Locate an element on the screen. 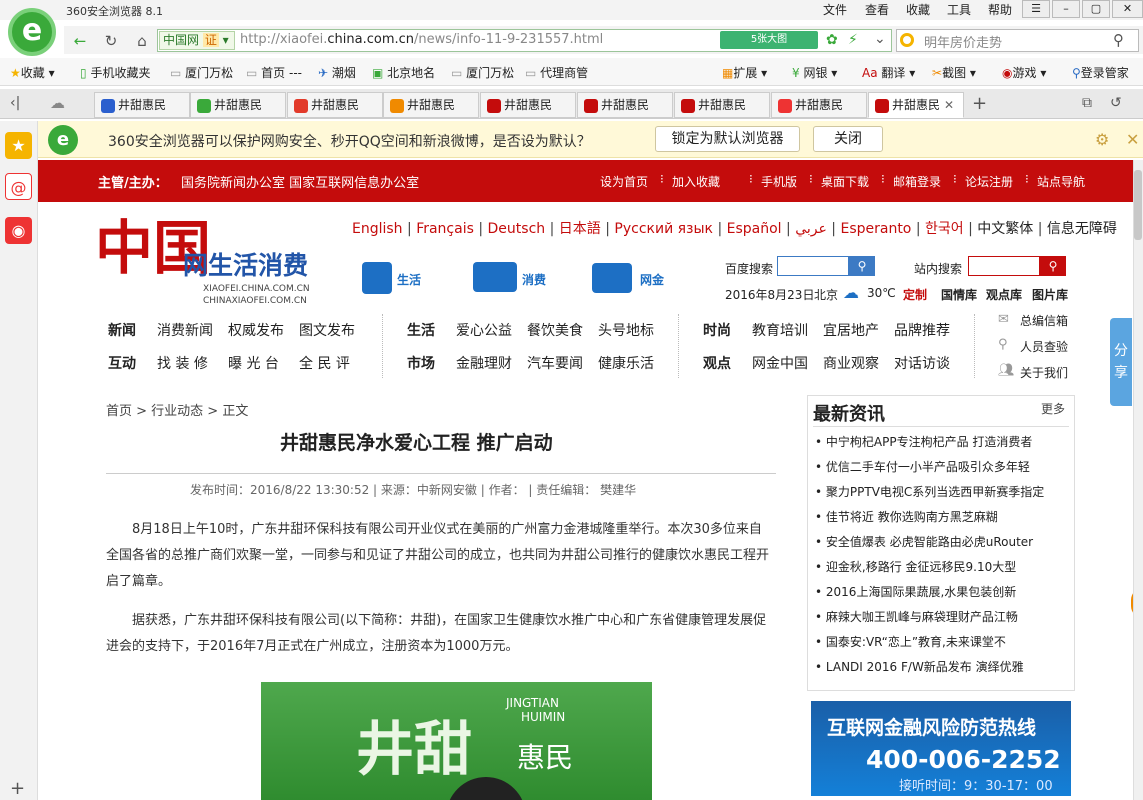  fav-chaoyan: ✈ 潮烟 is located at coordinates (337, 72).